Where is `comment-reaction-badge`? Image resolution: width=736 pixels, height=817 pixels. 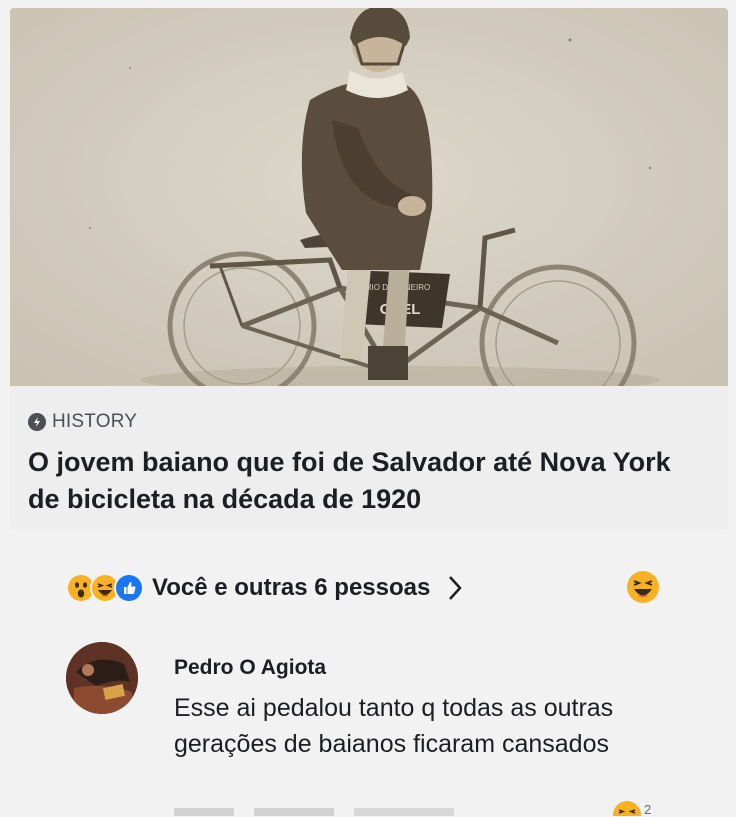
comment-reaction-badge is located at coordinates (627, 808).